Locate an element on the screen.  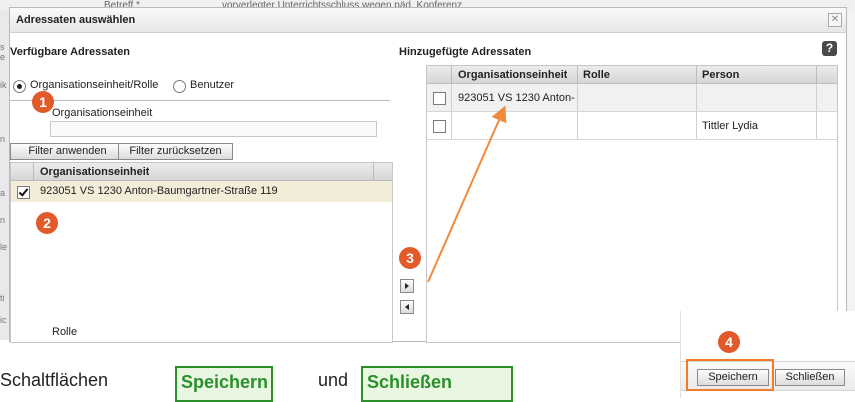
caption-save: Speichern is located at coordinates (225, 382).